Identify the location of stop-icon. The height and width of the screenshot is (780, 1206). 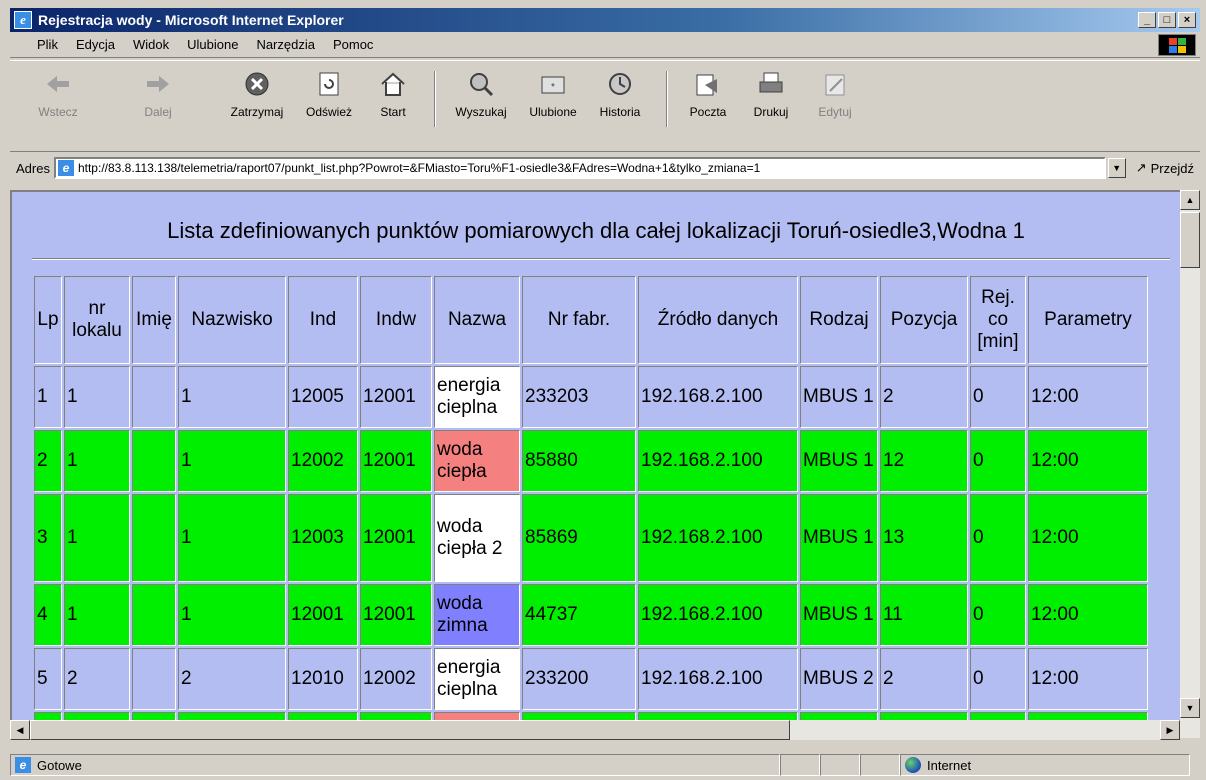
(257, 84).